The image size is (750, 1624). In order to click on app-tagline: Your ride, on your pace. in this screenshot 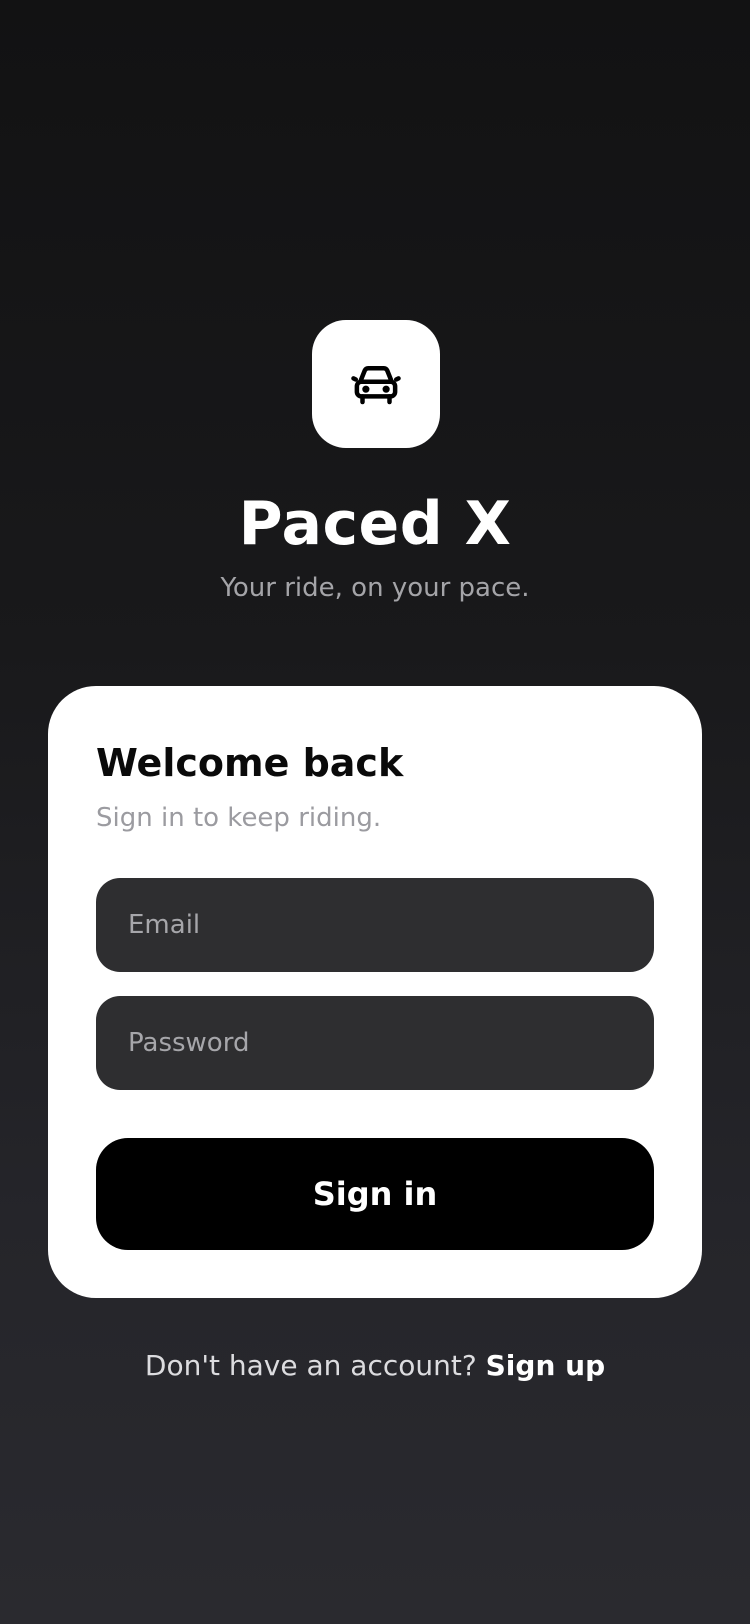, I will do `click(375, 588)`.